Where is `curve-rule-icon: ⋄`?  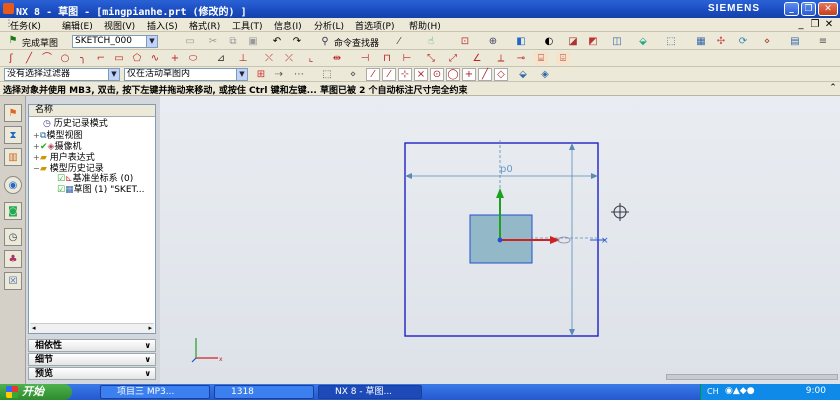
curve-rule-icon: ⋄ is located at coordinates (353, 74).